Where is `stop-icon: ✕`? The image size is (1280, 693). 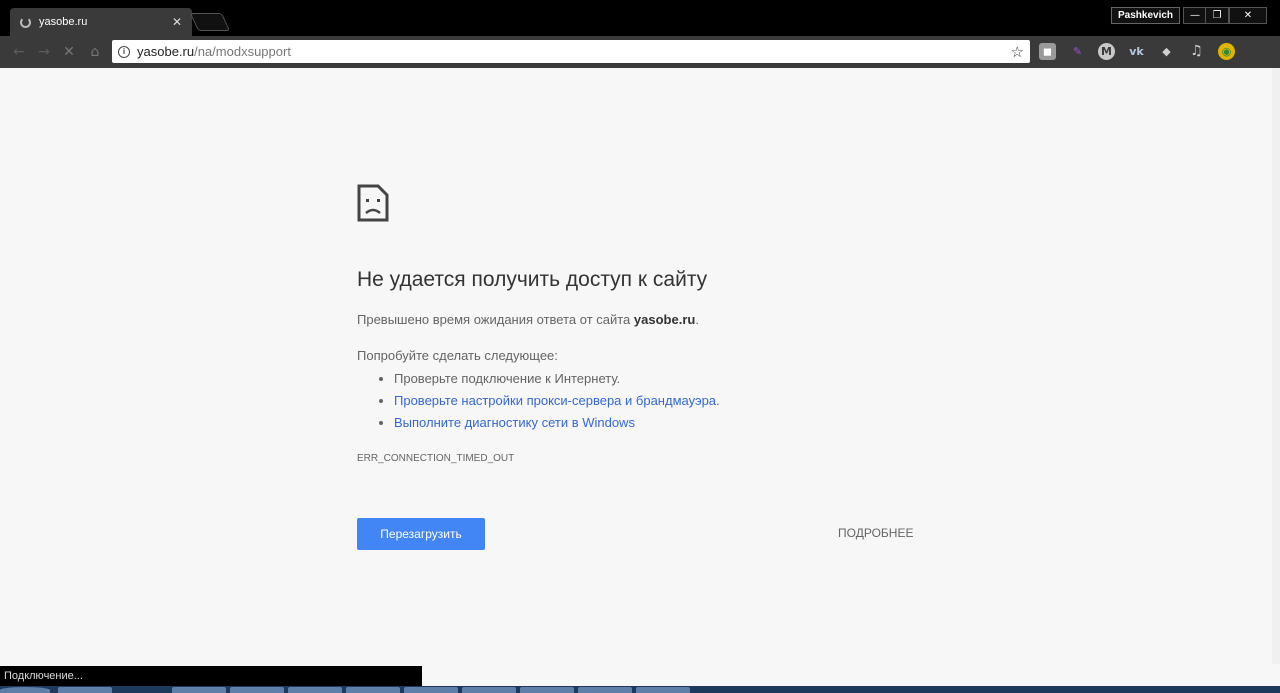 stop-icon: ✕ is located at coordinates (69, 52).